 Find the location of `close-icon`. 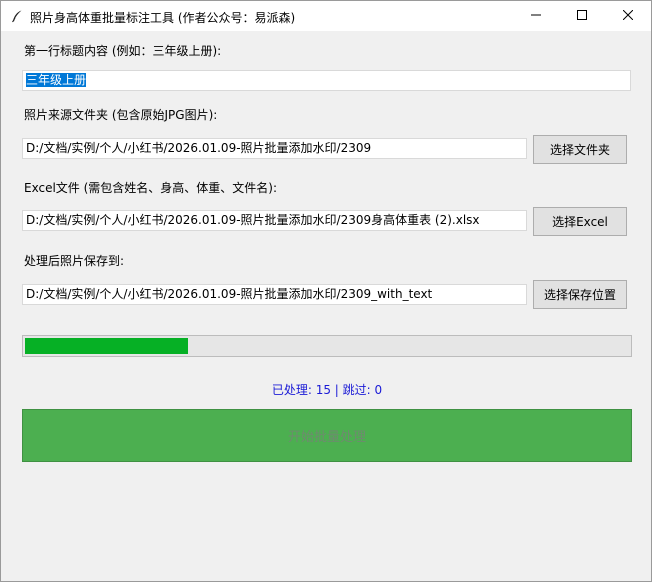

close-icon is located at coordinates (628, 16).